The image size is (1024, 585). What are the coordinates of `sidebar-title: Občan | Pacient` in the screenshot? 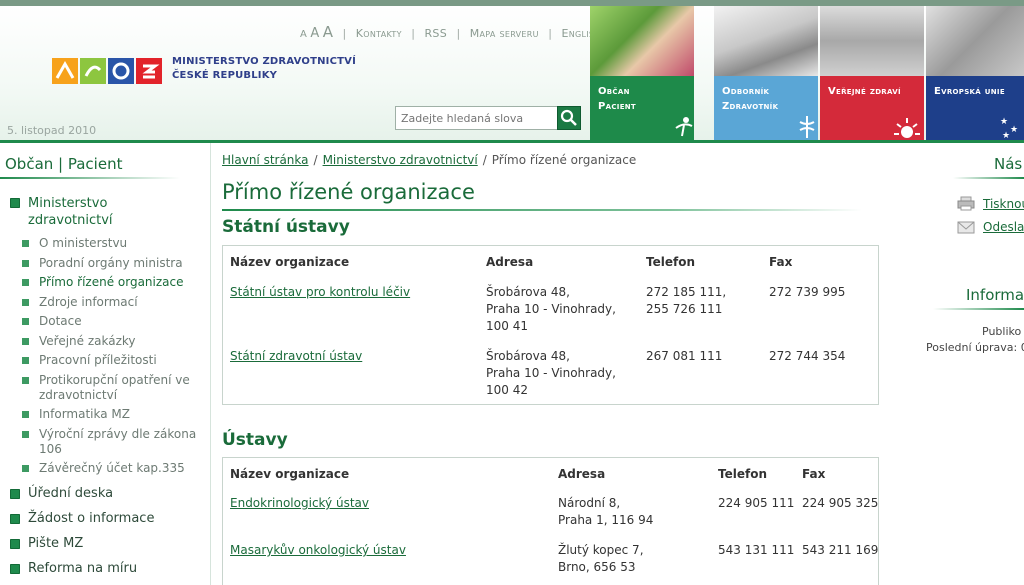 It's located at (64, 164).